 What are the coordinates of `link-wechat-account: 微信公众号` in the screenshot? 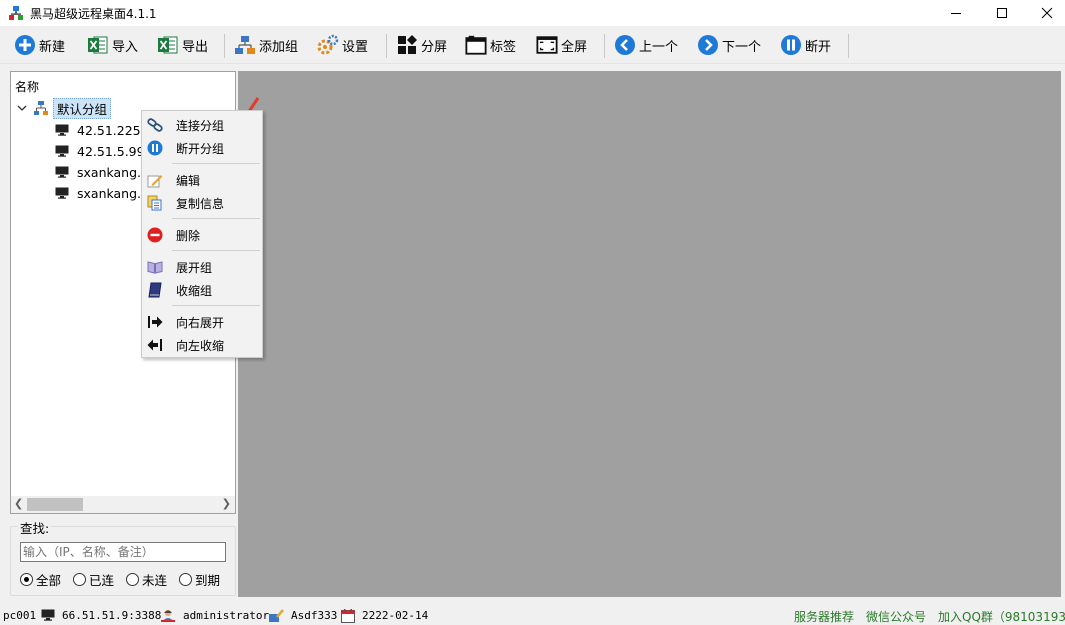 It's located at (896, 616).